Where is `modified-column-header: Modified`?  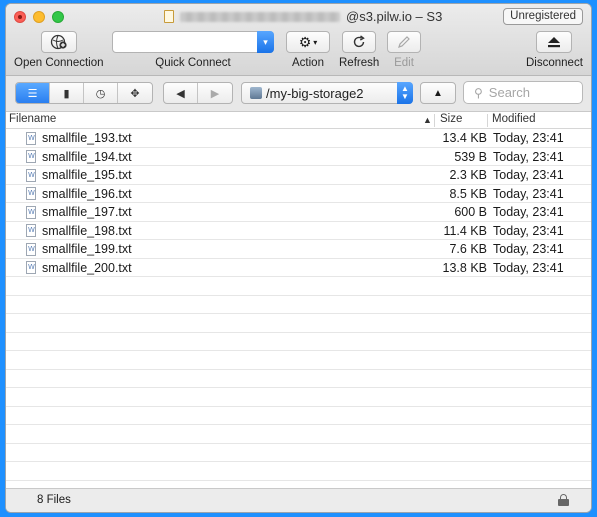 modified-column-header: Modified is located at coordinates (513, 119).